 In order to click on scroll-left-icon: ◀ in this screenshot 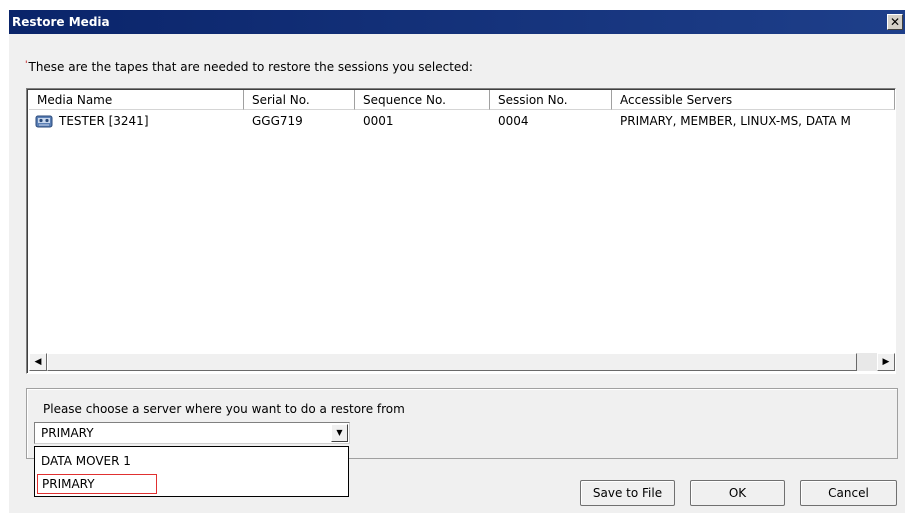, I will do `click(38, 362)`.